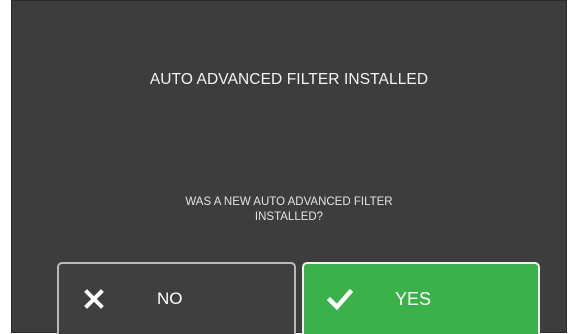  What do you see at coordinates (289, 202) in the screenshot?
I see `question-line-1: WAS A NEW AUTO ADVANCED FILTER` at bounding box center [289, 202].